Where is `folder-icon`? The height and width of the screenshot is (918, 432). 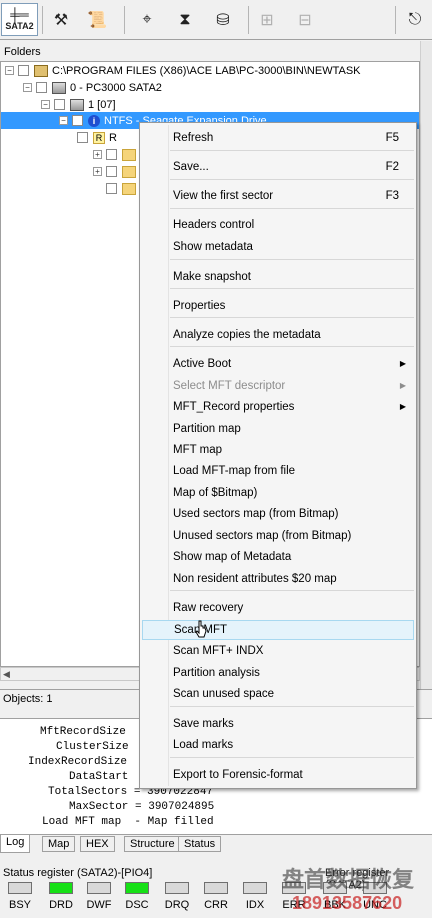 folder-icon is located at coordinates (129, 154).